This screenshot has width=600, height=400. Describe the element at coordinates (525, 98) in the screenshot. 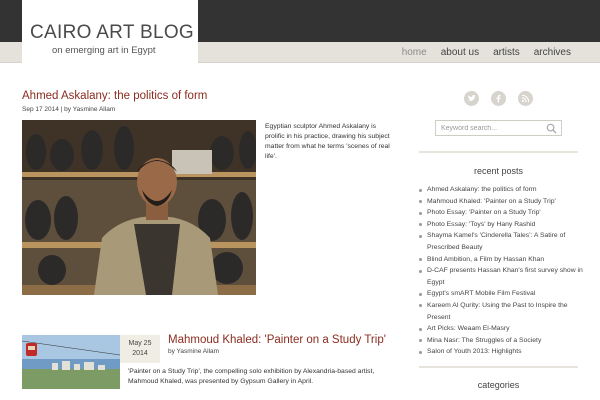

I see `rss-icon` at that location.